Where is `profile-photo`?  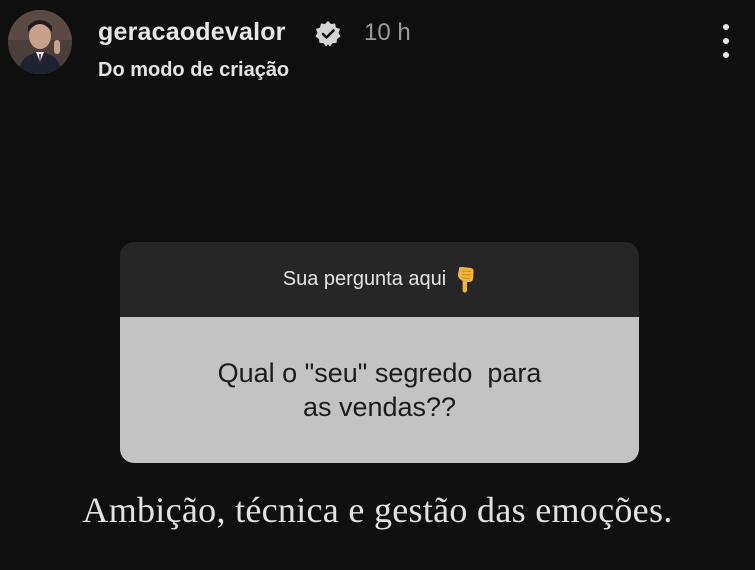
profile-photo is located at coordinates (40, 42).